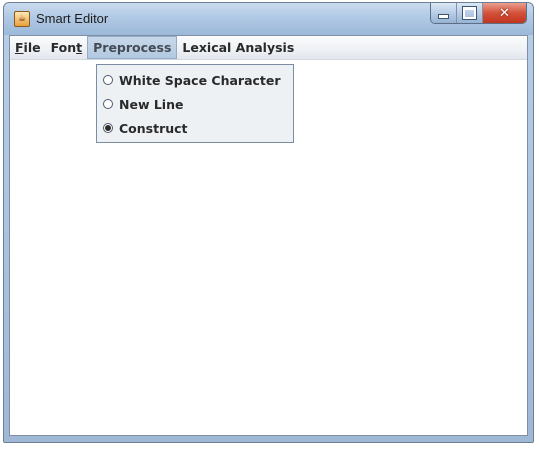 Image resolution: width=539 pixels, height=449 pixels. I want to click on maximize-icon, so click(469, 13).